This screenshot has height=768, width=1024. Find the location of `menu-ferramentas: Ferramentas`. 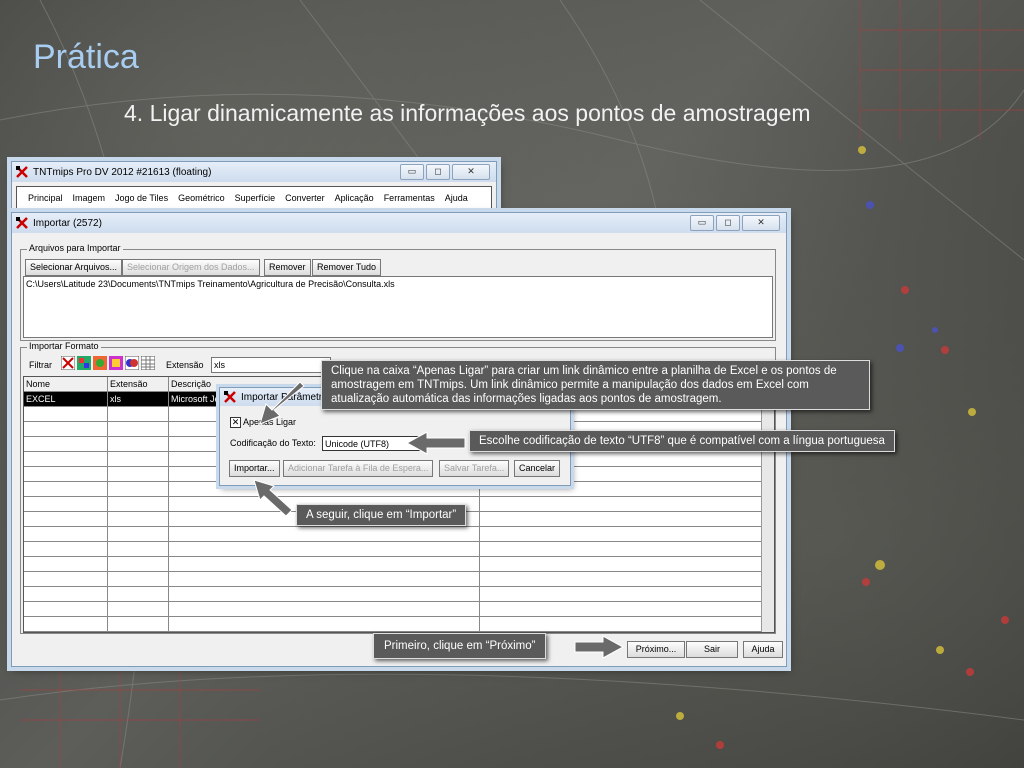

menu-ferramentas: Ferramentas is located at coordinates (409, 198).